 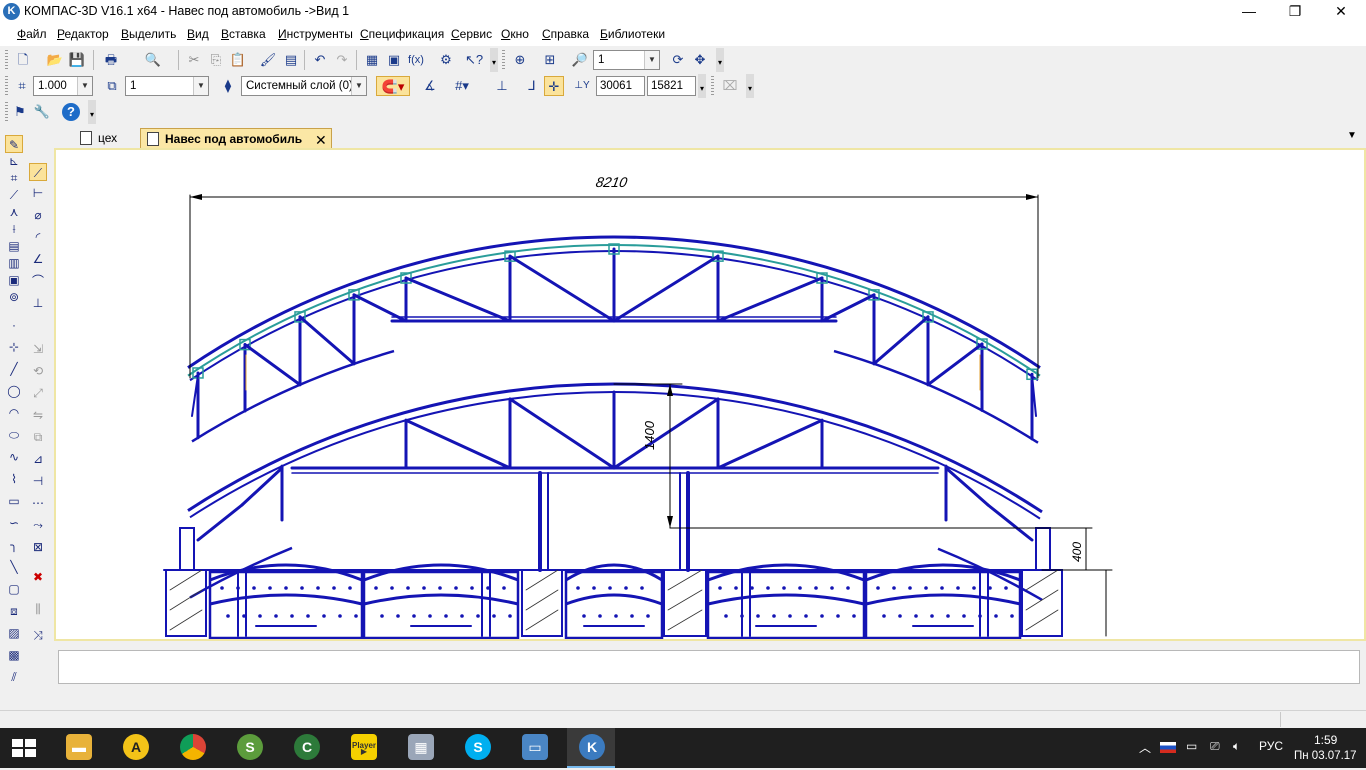 I want to click on ellipse-icon: ⬭, so click(x=14, y=435).